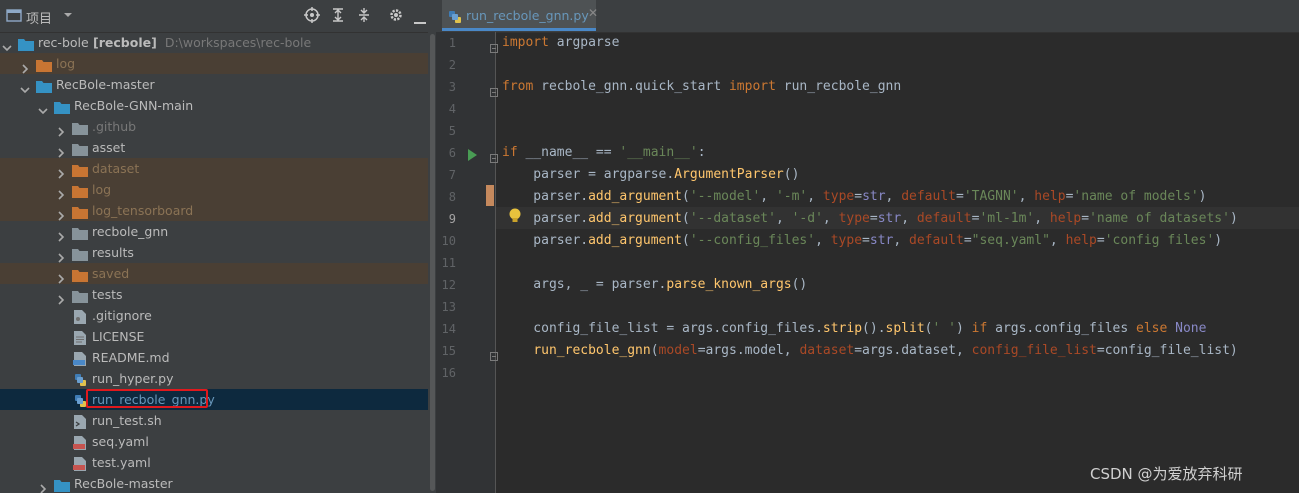 The image size is (1299, 493). What do you see at coordinates (448, 241) in the screenshot?
I see `line-number: 10` at bounding box center [448, 241].